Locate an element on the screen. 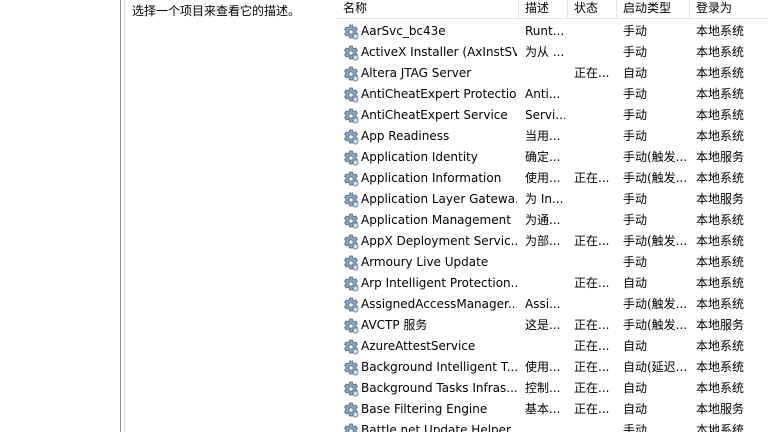  service-row: Base Filtering Engine 基本... 正在... 自动 本地服务 is located at coordinates (552, 409).